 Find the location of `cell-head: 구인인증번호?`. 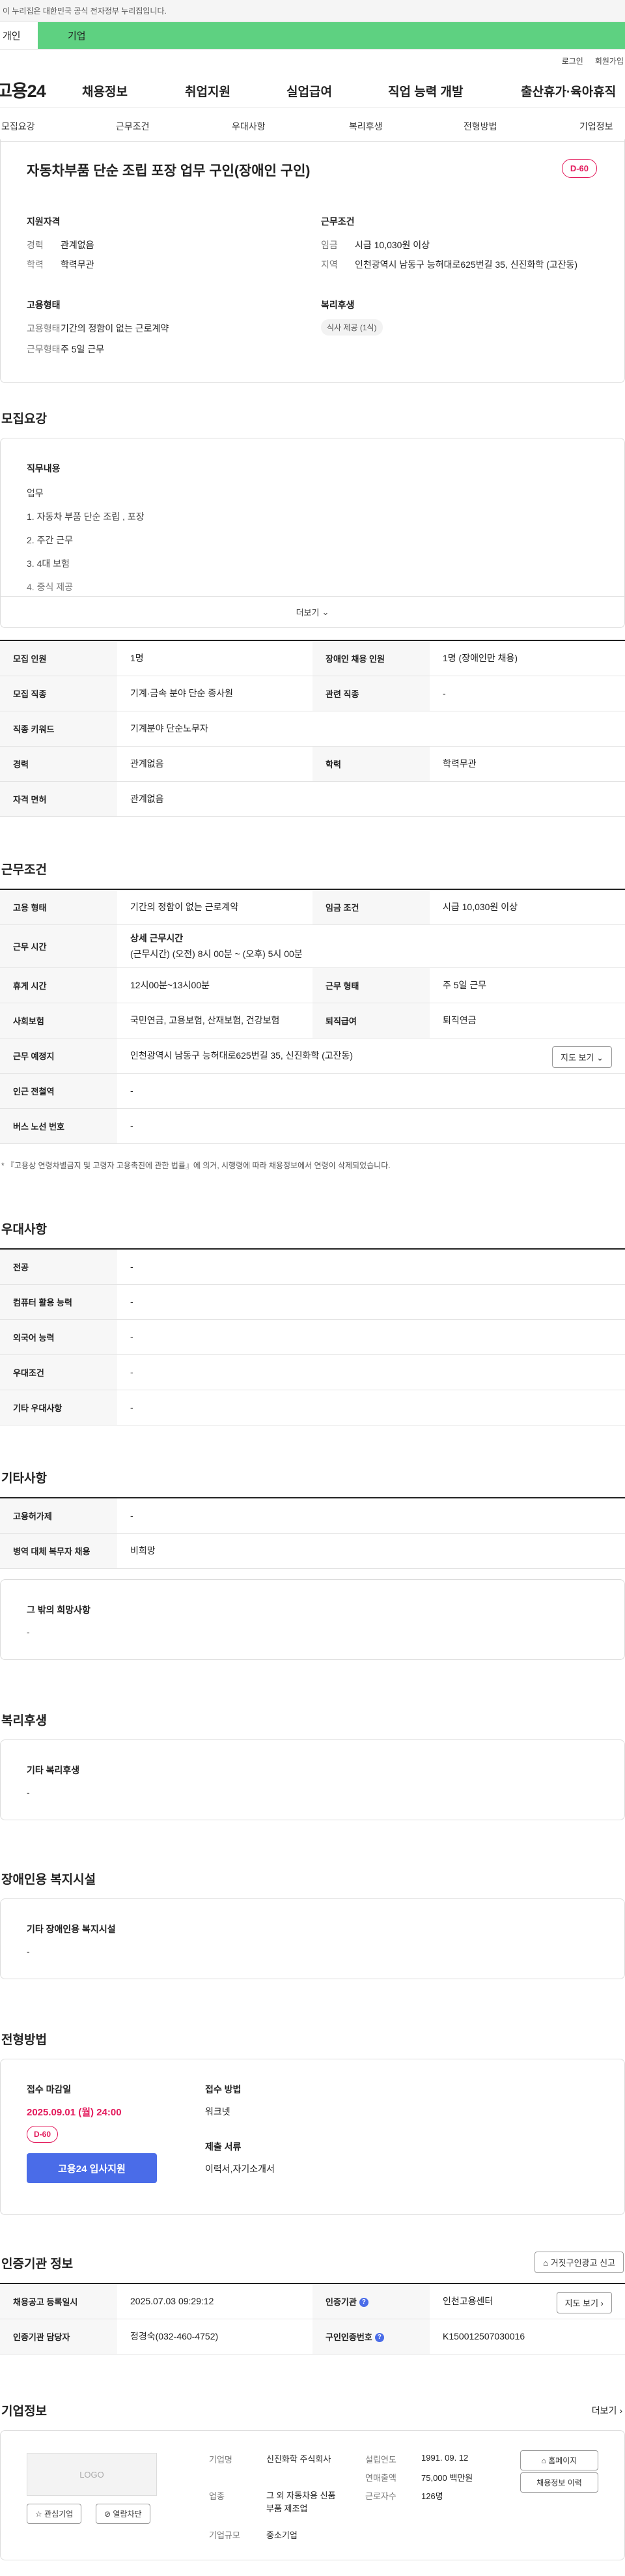

cell-head: 구인인증번호? is located at coordinates (371, 2336).